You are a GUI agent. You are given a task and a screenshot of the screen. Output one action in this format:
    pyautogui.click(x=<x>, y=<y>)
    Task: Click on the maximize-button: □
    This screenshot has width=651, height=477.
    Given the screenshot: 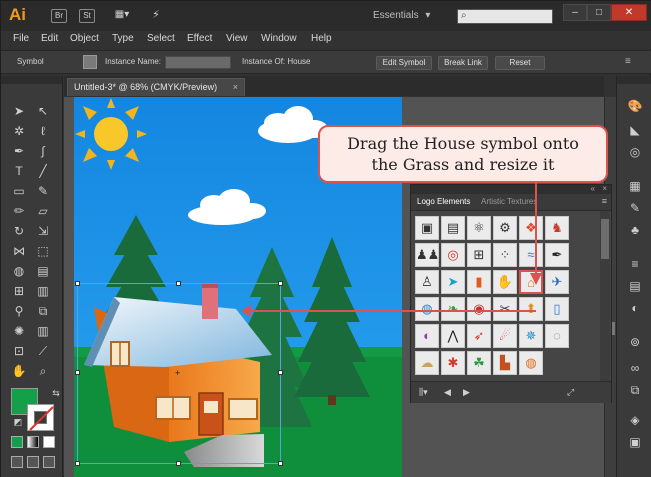 What is the action you would take?
    pyautogui.click(x=599, y=12)
    